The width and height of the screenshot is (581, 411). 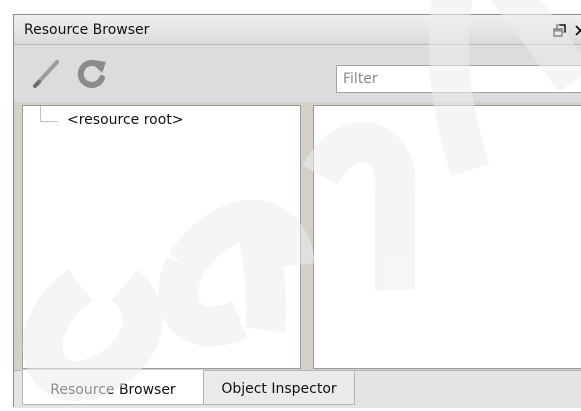 What do you see at coordinates (458, 79) in the screenshot?
I see `filter-input` at bounding box center [458, 79].